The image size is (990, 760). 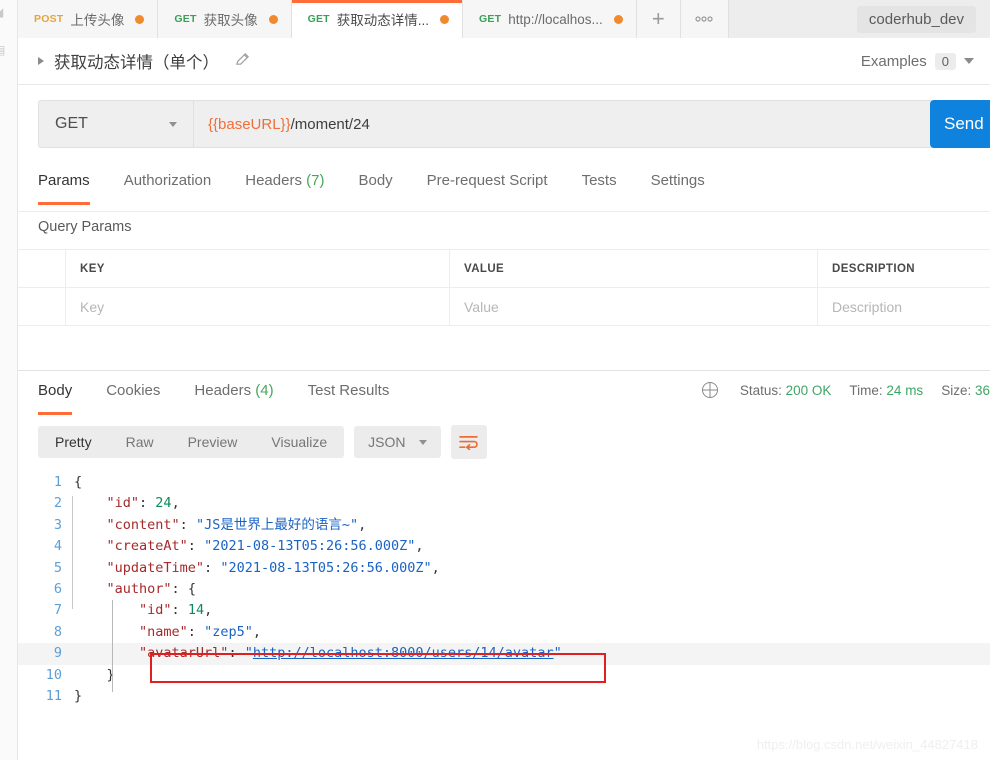 I want to click on environment-selector: coderhub_dev, so click(x=914, y=19).